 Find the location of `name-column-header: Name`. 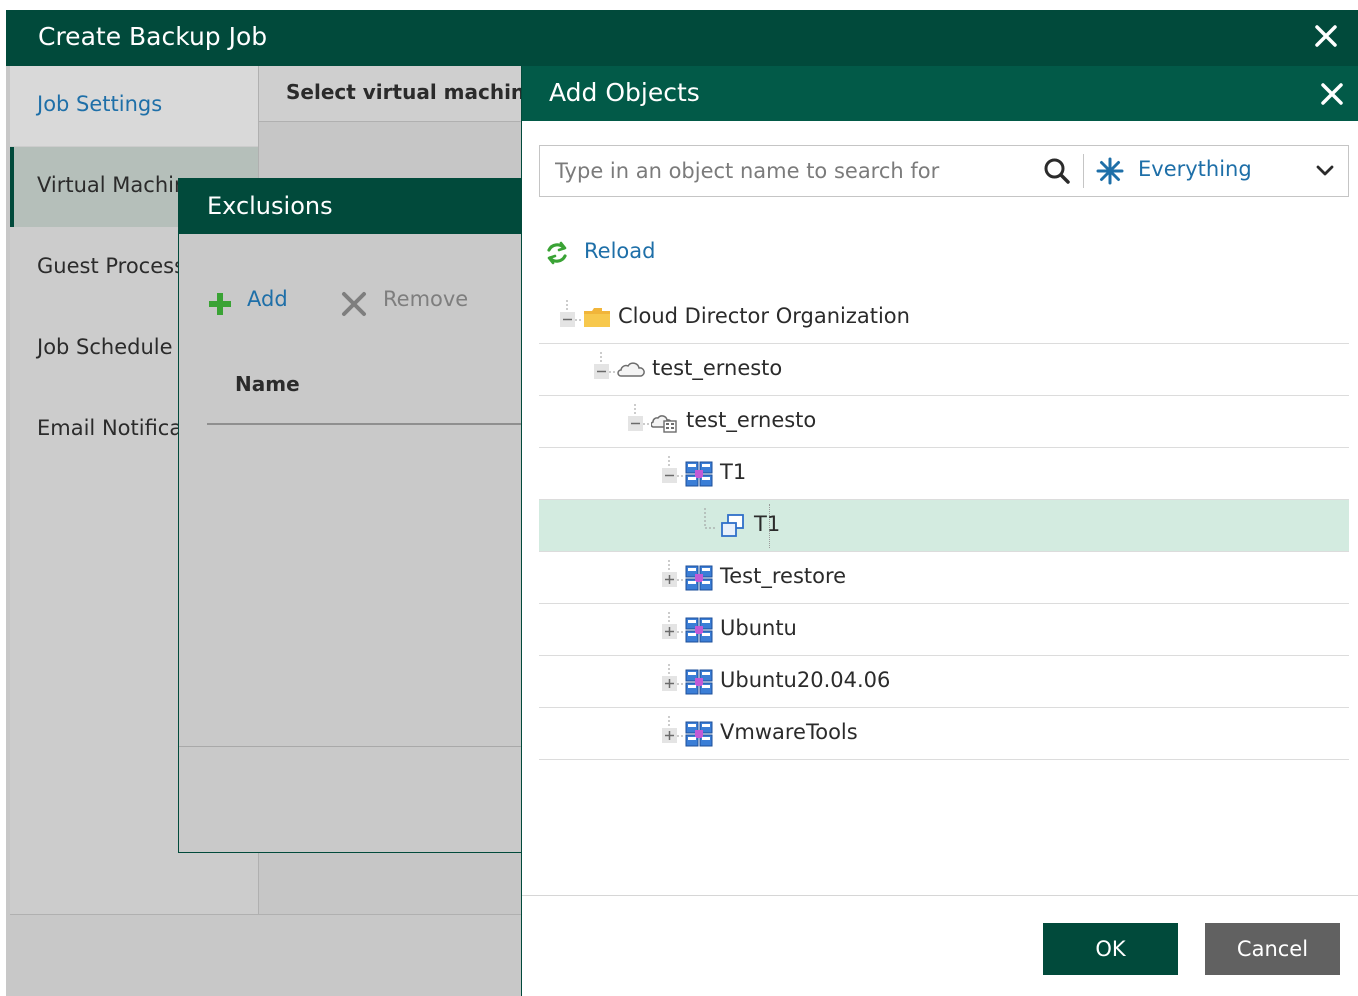

name-column-header: Name is located at coordinates (267, 384).